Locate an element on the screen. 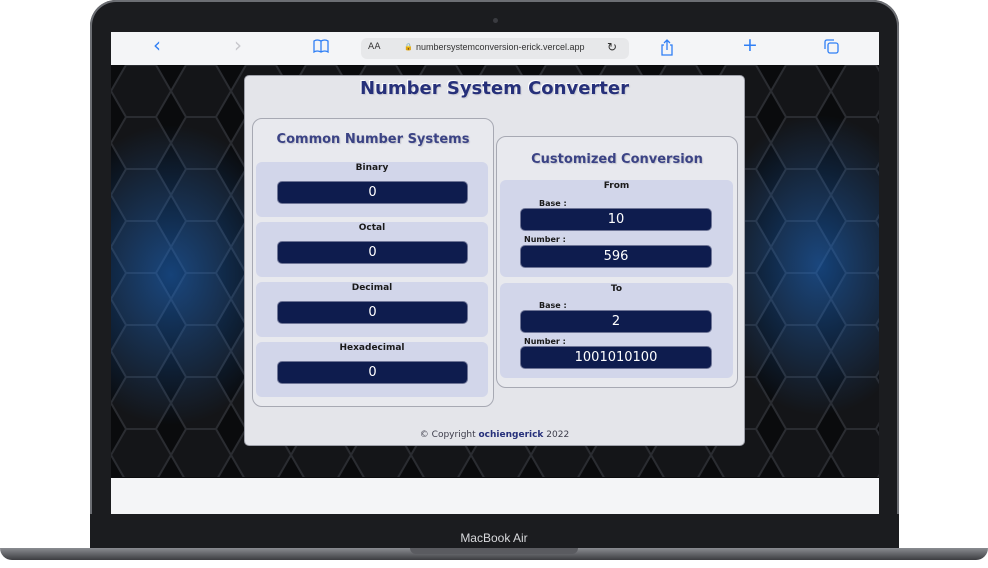 The height and width of the screenshot is (568, 988). to-section: To Base : 2 Number : 1001010100 is located at coordinates (616, 330).